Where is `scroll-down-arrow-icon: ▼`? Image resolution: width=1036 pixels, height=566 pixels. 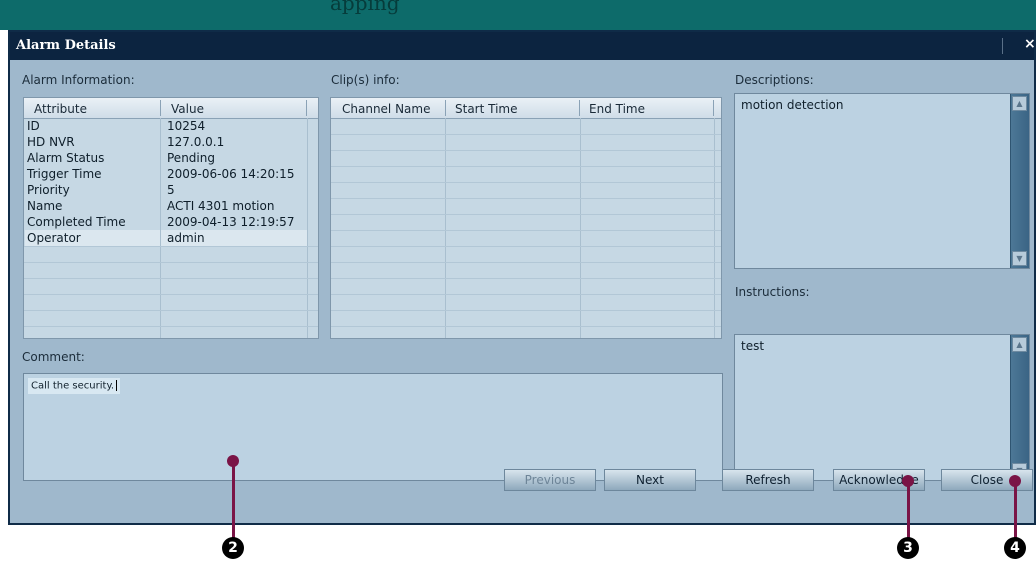
scroll-down-arrow-icon: ▼ is located at coordinates (1019, 258).